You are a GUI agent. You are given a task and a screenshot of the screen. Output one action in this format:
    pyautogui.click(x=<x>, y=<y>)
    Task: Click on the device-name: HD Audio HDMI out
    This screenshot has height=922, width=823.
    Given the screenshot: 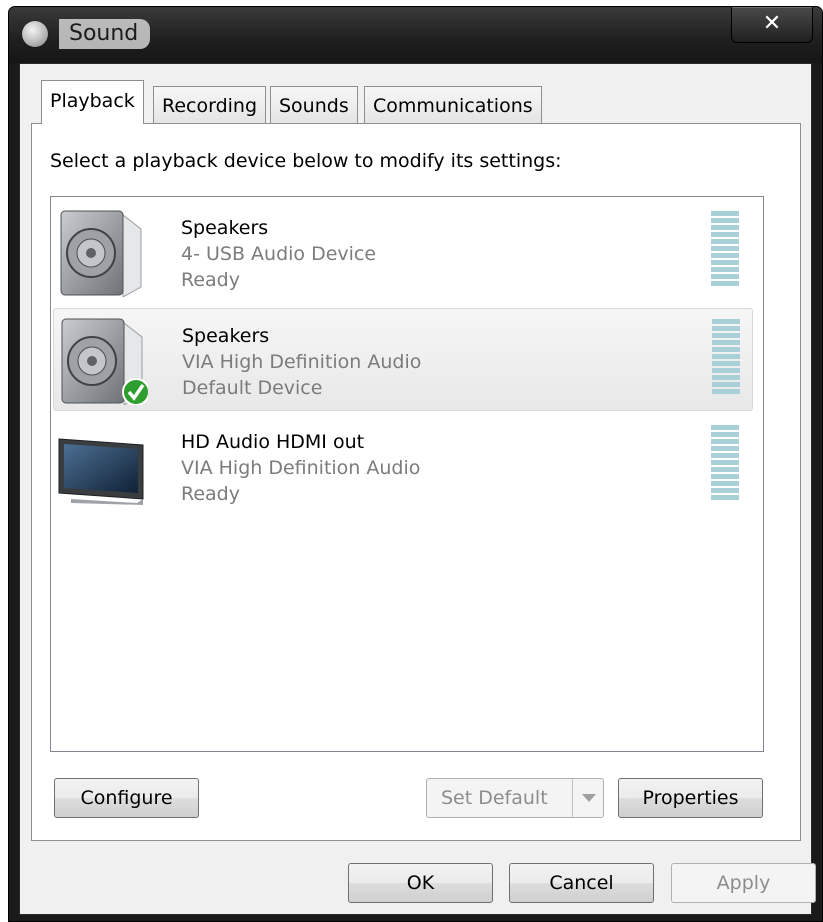 What is the action you would take?
    pyautogui.click(x=273, y=442)
    